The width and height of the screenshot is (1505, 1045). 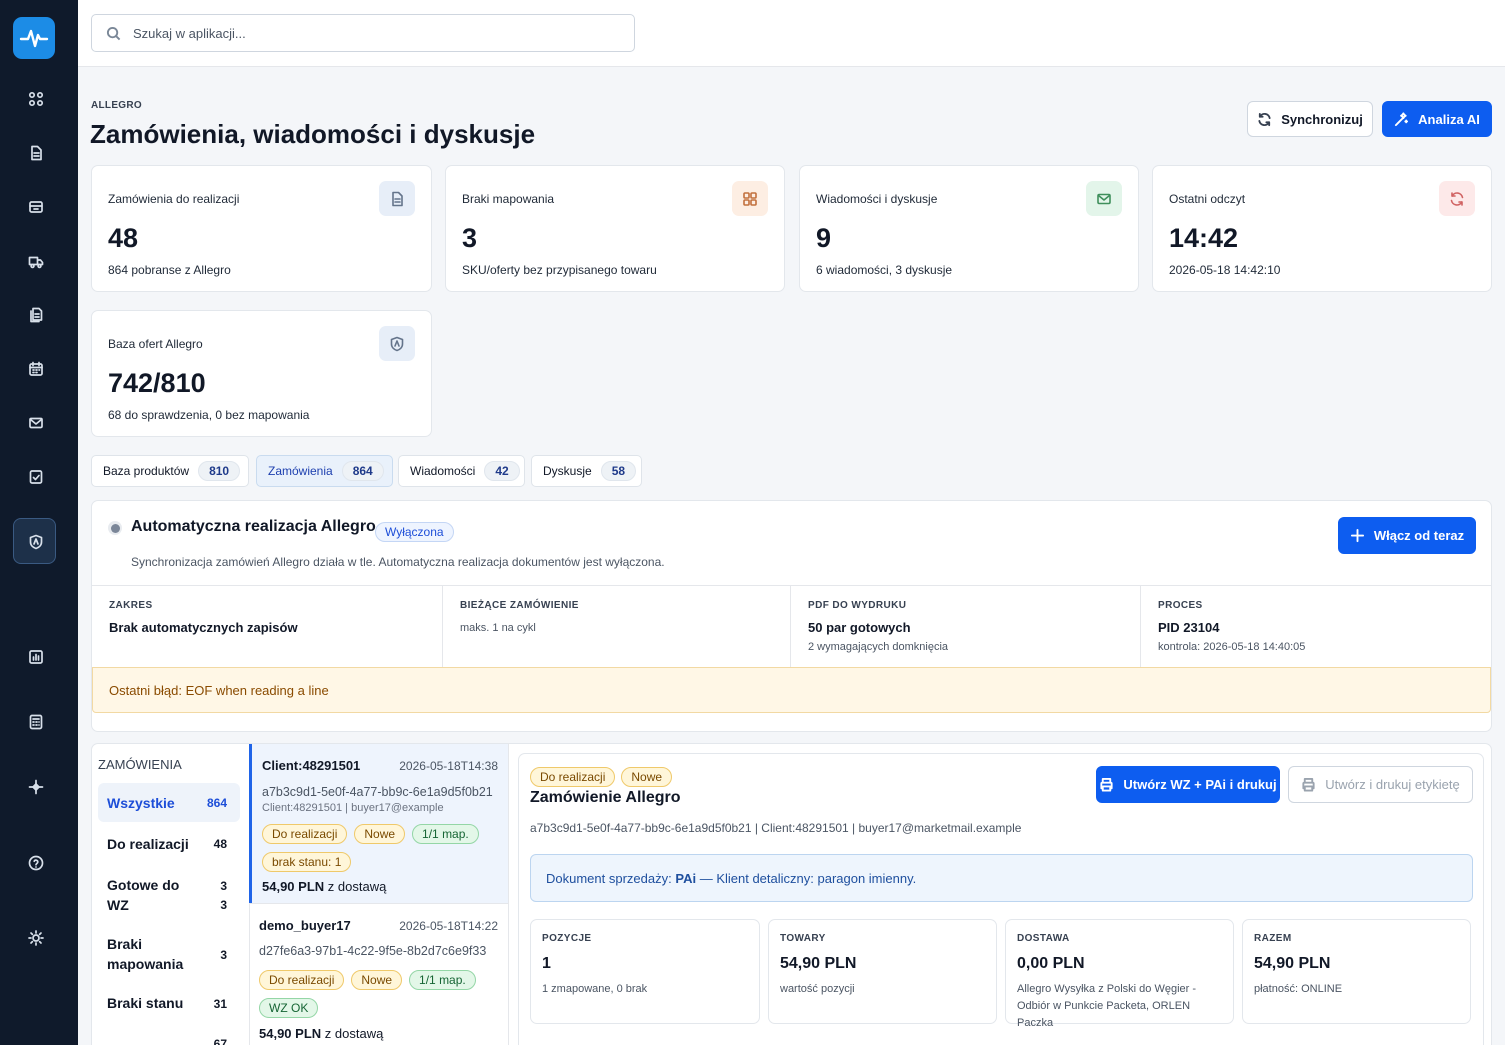 I want to click on tab-discussions: Dyskusje 58, so click(x=586, y=471).